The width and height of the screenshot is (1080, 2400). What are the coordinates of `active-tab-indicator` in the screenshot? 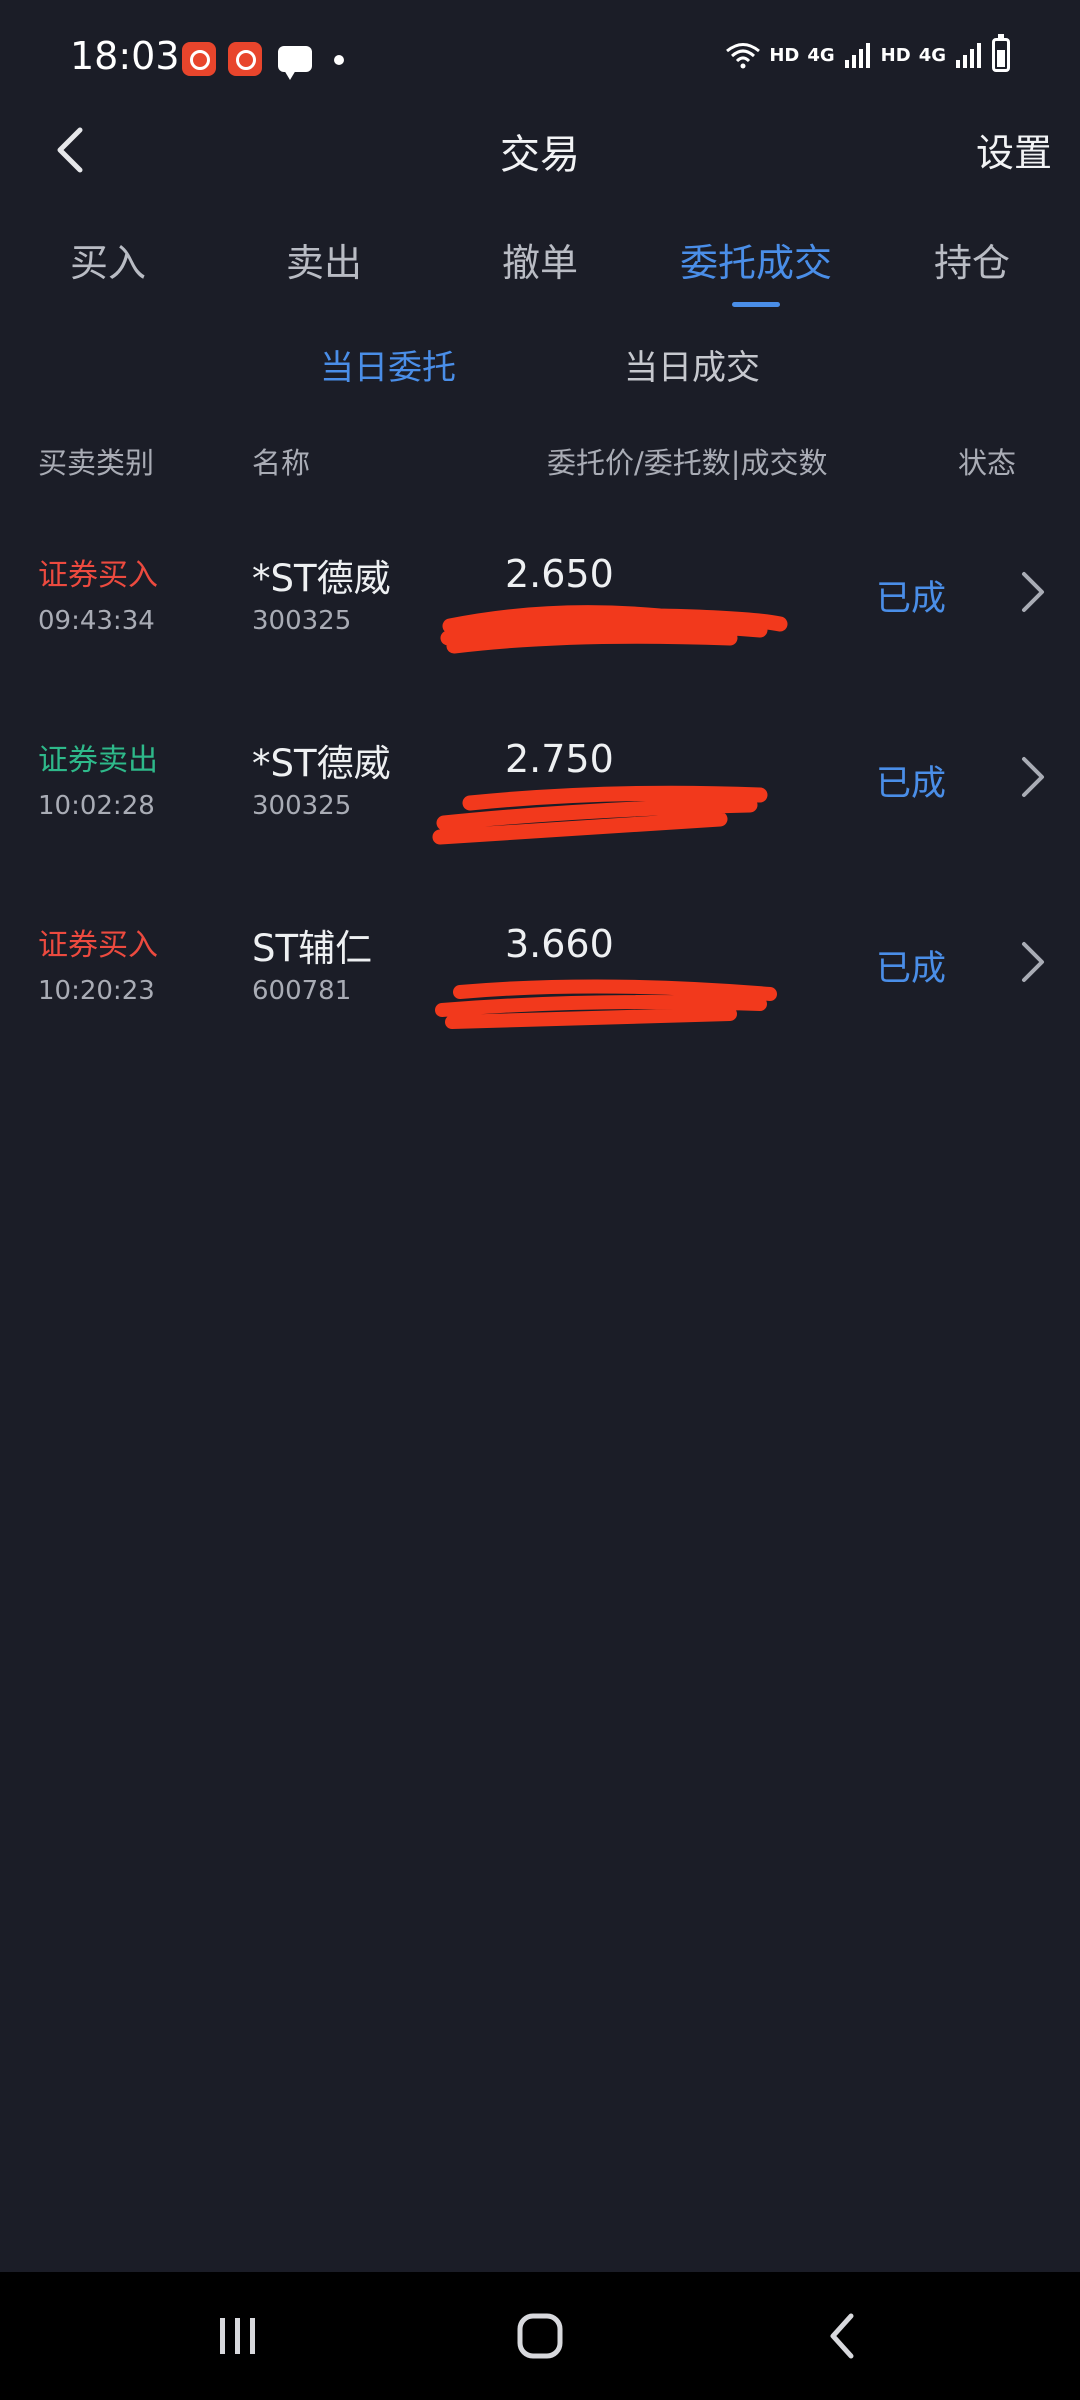 It's located at (756, 304).